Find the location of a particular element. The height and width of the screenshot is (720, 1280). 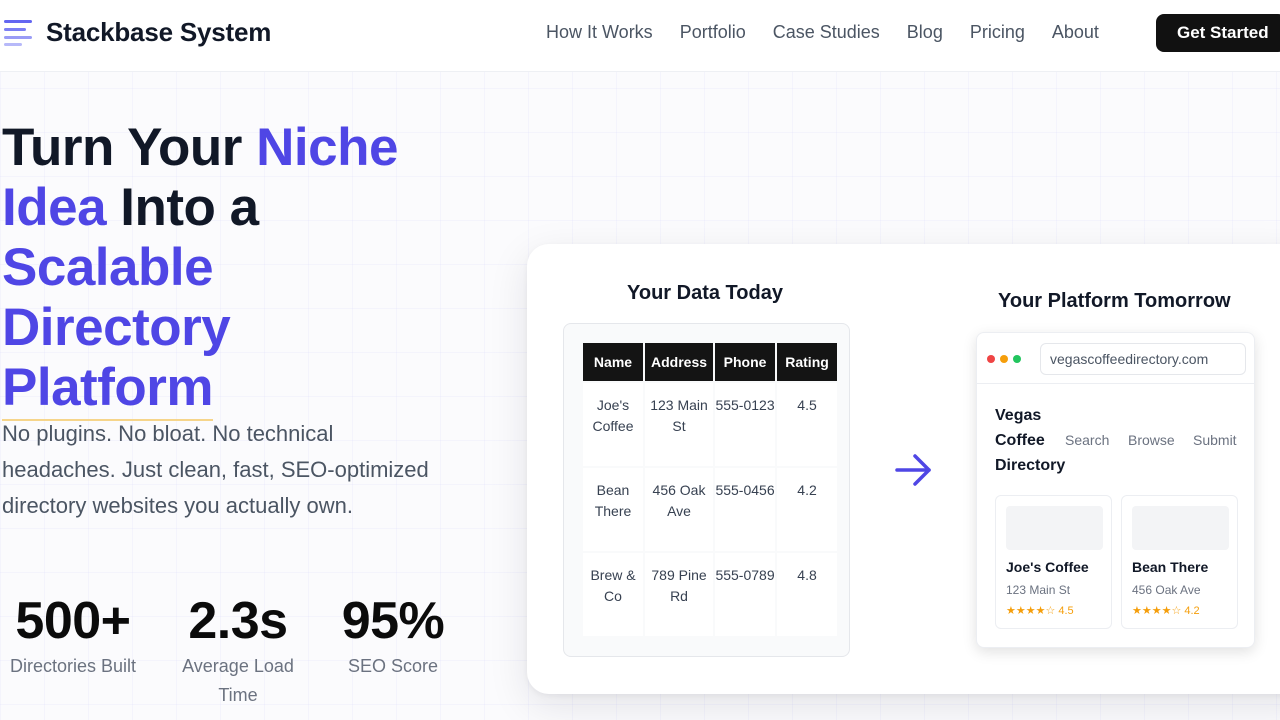

listing-rating: ★★★★☆ 4.2 is located at coordinates (1166, 611).